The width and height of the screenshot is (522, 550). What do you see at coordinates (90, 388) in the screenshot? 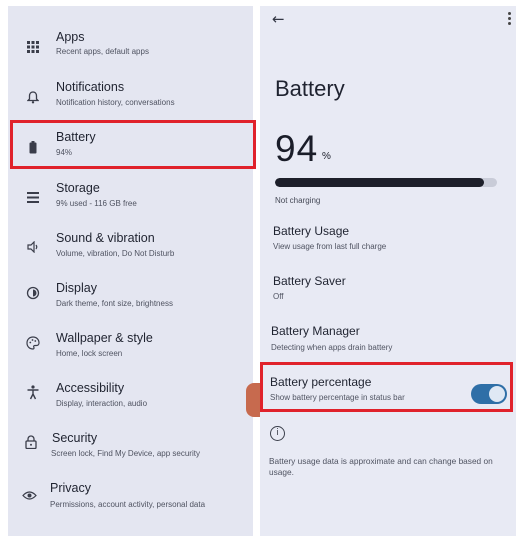
I see `settings-item-title: Accessibility` at bounding box center [90, 388].